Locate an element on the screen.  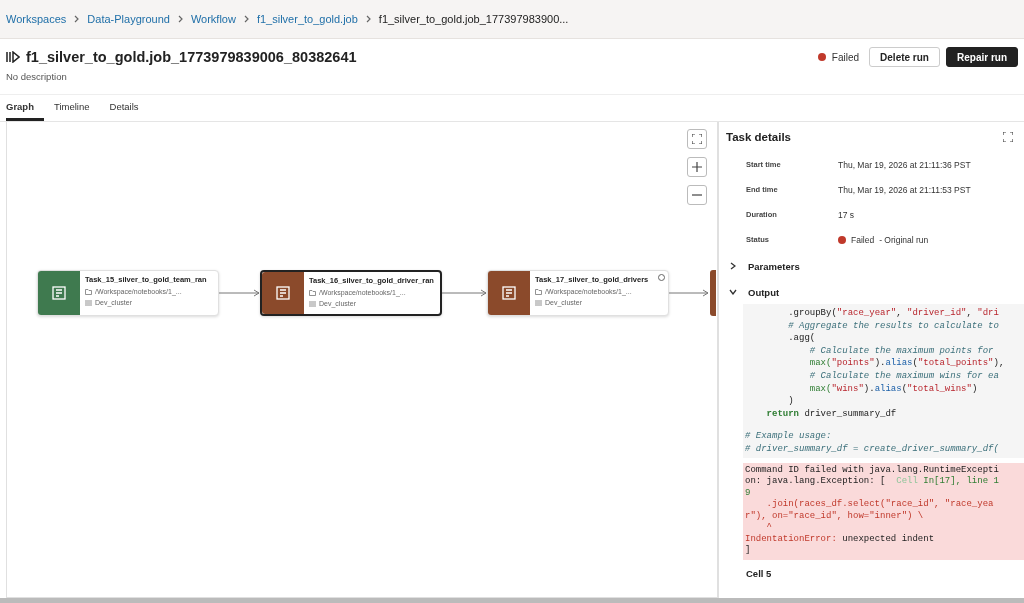
plus-icon is located at coordinates (697, 167).